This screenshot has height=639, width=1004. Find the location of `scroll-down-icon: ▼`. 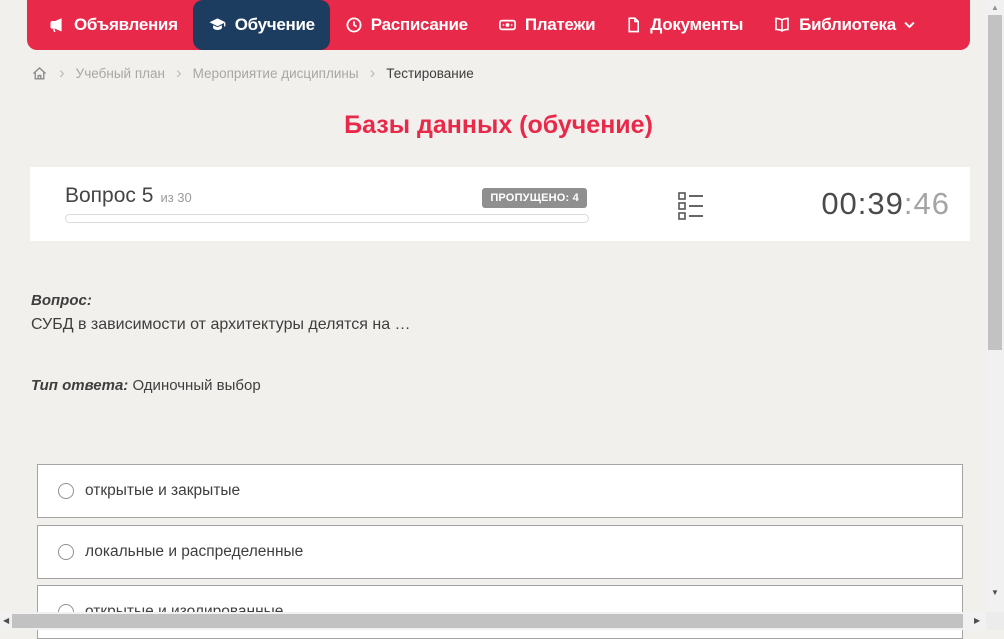

scroll-down-icon: ▼ is located at coordinates (995, 592).